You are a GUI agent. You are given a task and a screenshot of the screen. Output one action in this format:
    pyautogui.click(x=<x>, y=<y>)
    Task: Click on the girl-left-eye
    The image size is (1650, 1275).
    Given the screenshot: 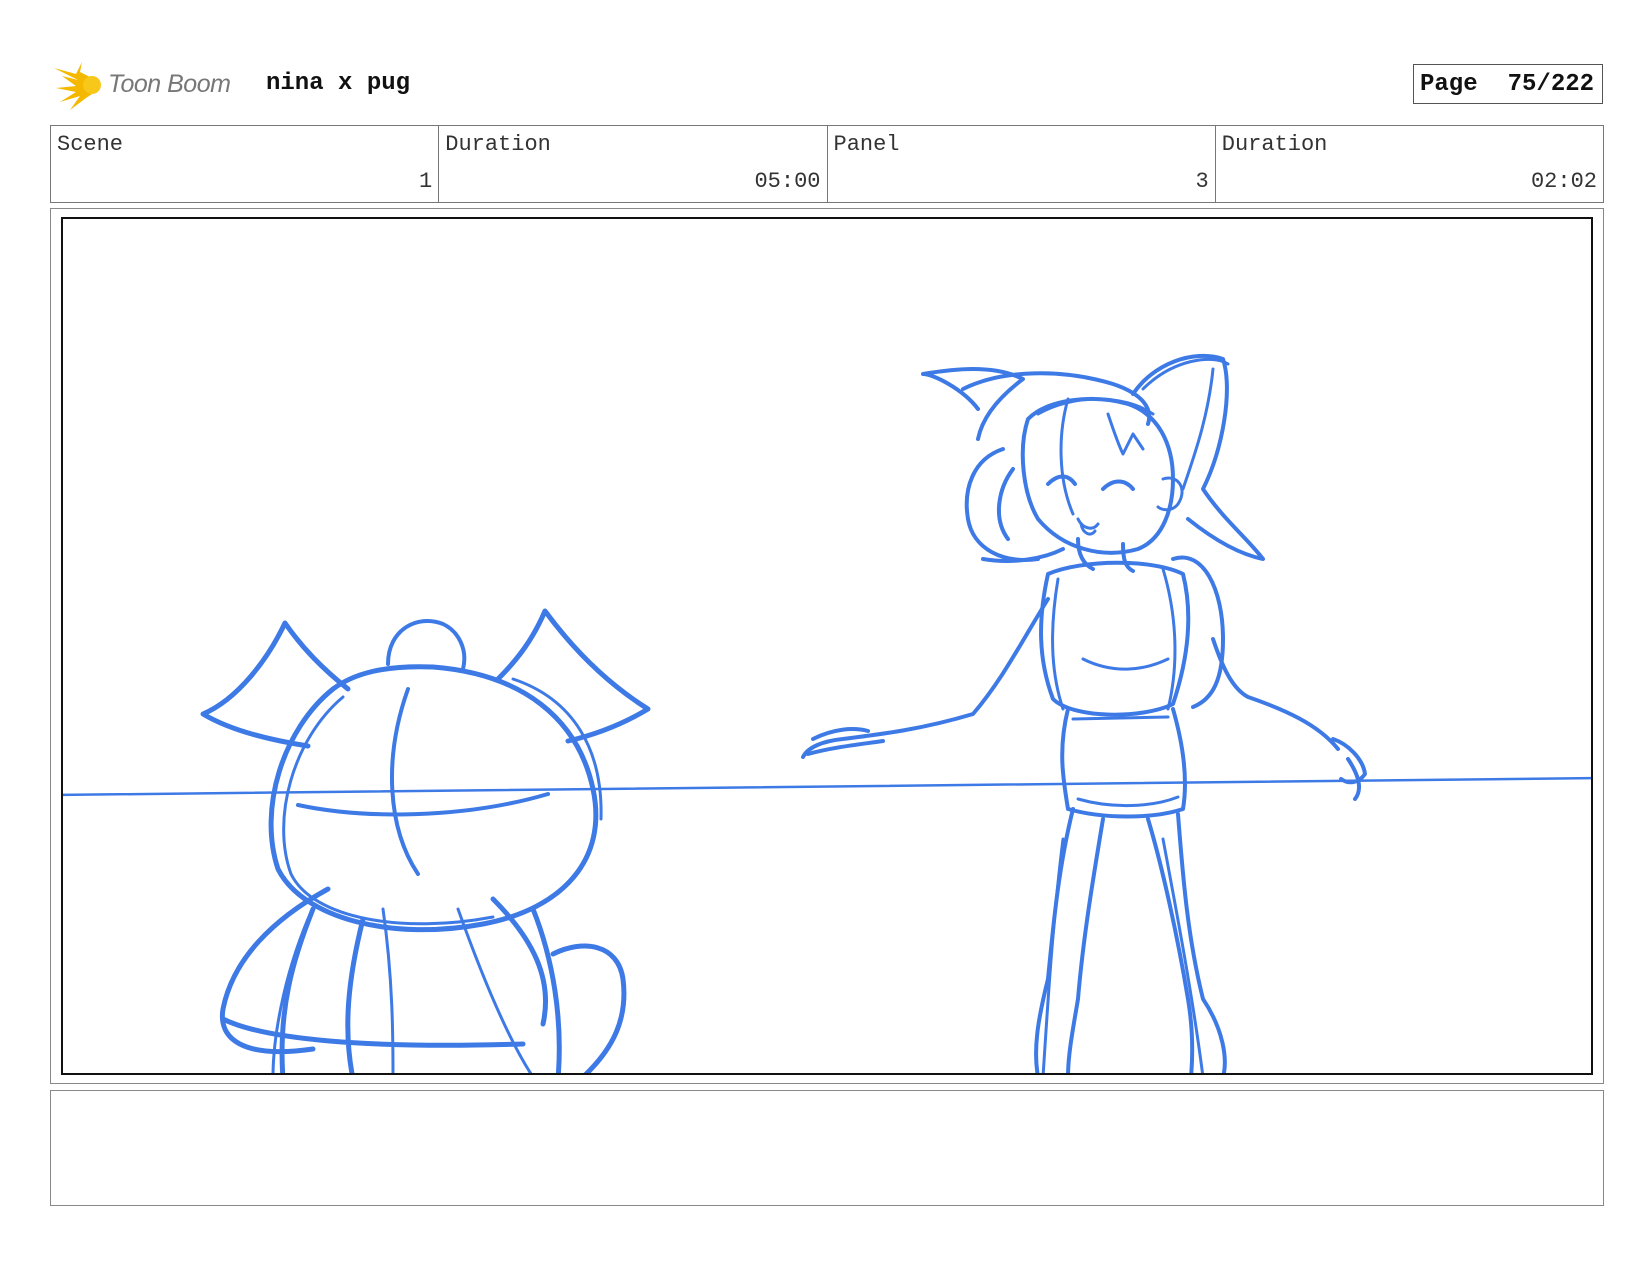 What is the action you would take?
    pyautogui.click(x=1061, y=480)
    